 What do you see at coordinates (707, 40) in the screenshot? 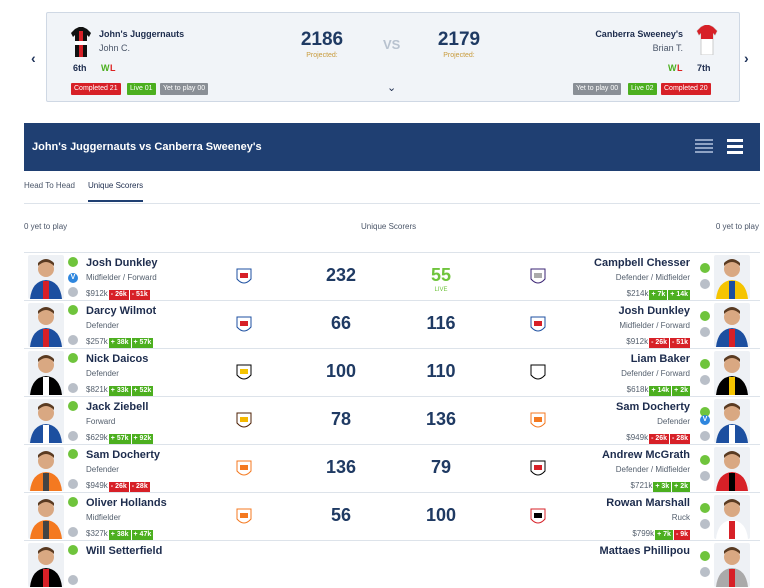
I see `jersey-icon` at bounding box center [707, 40].